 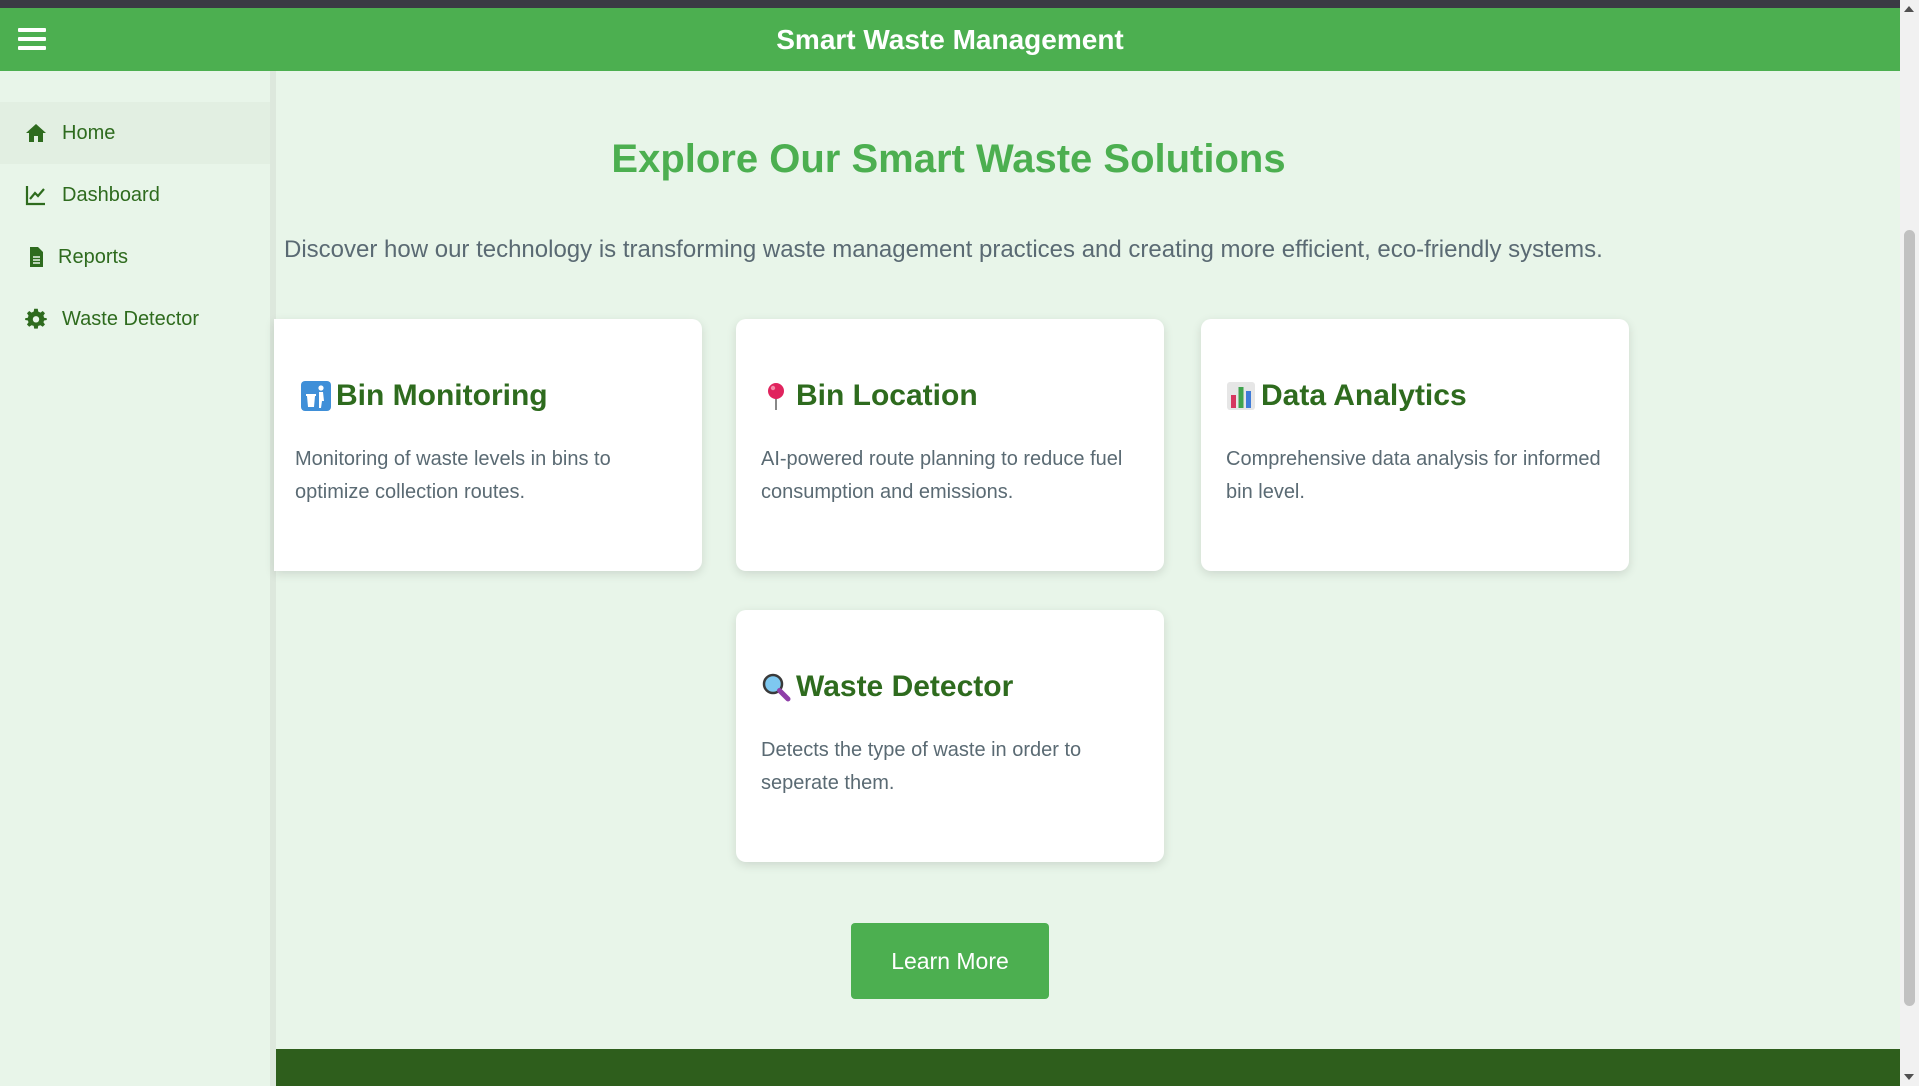 What do you see at coordinates (959, 4) in the screenshot?
I see `window-top-strip` at bounding box center [959, 4].